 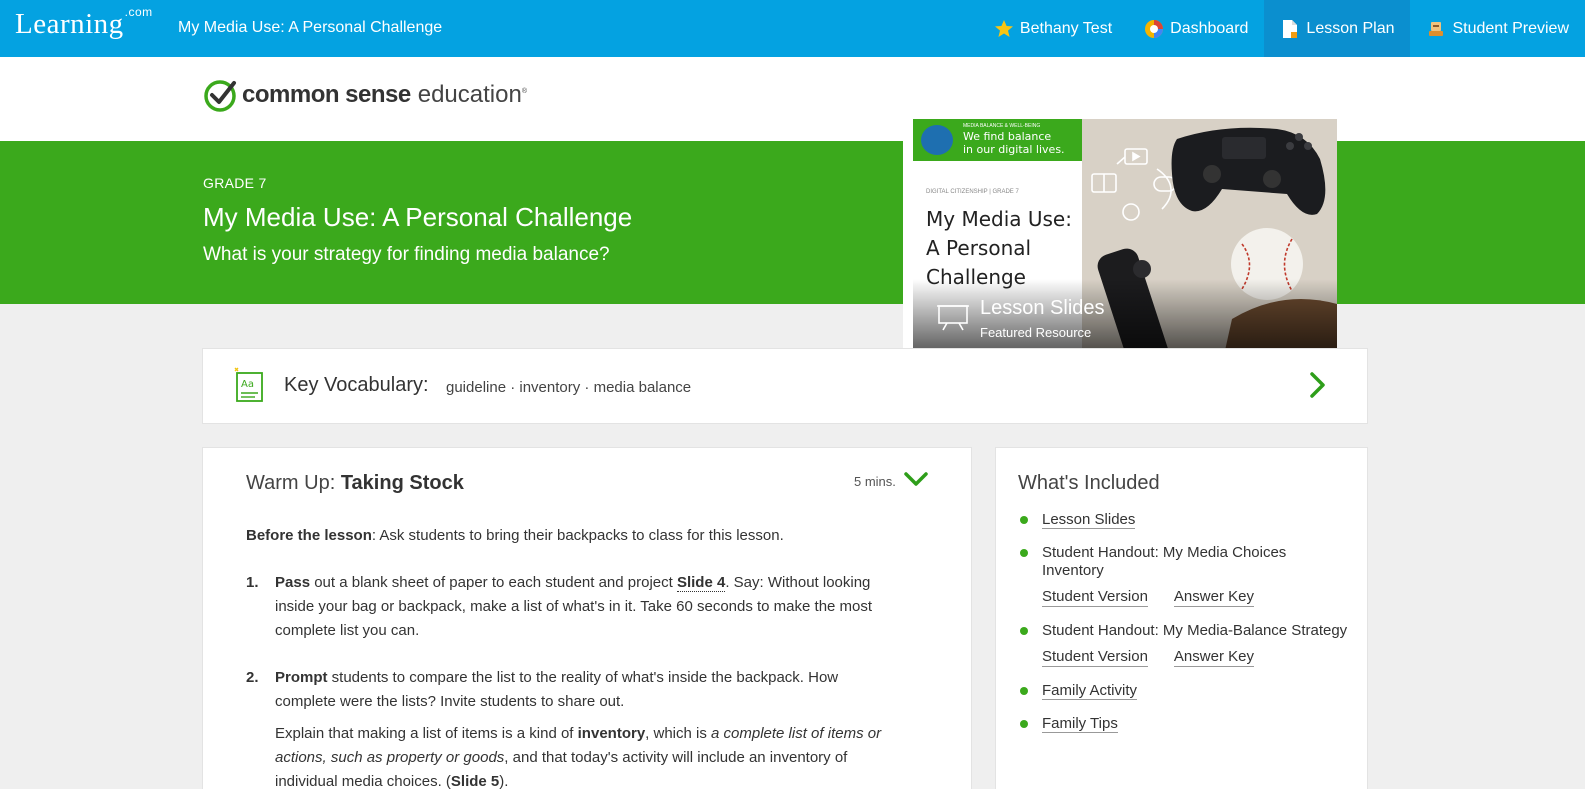 What do you see at coordinates (701, 583) in the screenshot?
I see `slide-4-link: Slide 4` at bounding box center [701, 583].